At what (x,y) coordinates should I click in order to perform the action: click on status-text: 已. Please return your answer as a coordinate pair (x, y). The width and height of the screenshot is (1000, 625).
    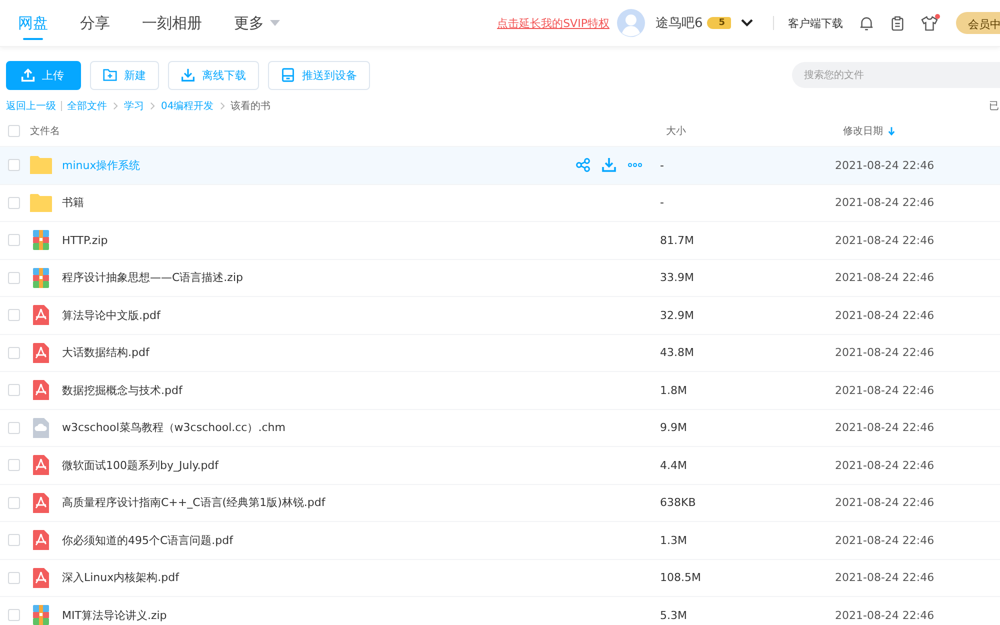
    Looking at the image, I should click on (994, 106).